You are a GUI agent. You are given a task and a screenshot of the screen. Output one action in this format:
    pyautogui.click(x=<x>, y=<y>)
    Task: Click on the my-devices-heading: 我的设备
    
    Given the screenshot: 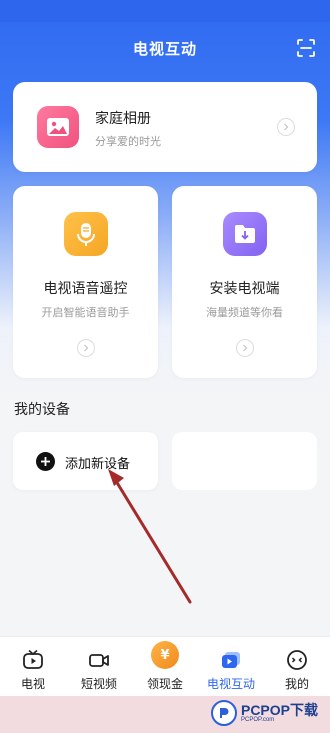 What is the action you would take?
    pyautogui.click(x=42, y=410)
    